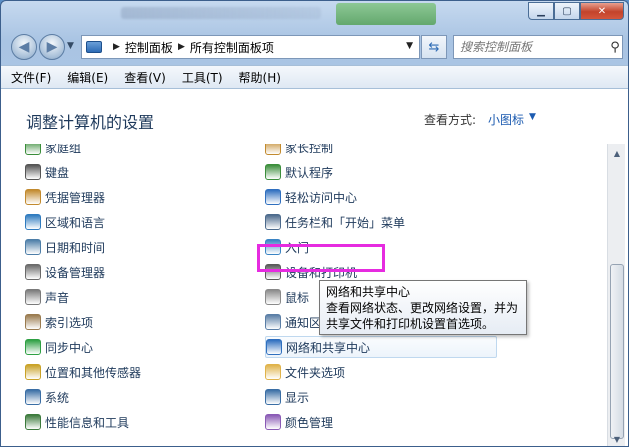 The width and height of the screenshot is (629, 447). Describe the element at coordinates (75, 247) in the screenshot. I see `item-label: 日期和时间` at that location.